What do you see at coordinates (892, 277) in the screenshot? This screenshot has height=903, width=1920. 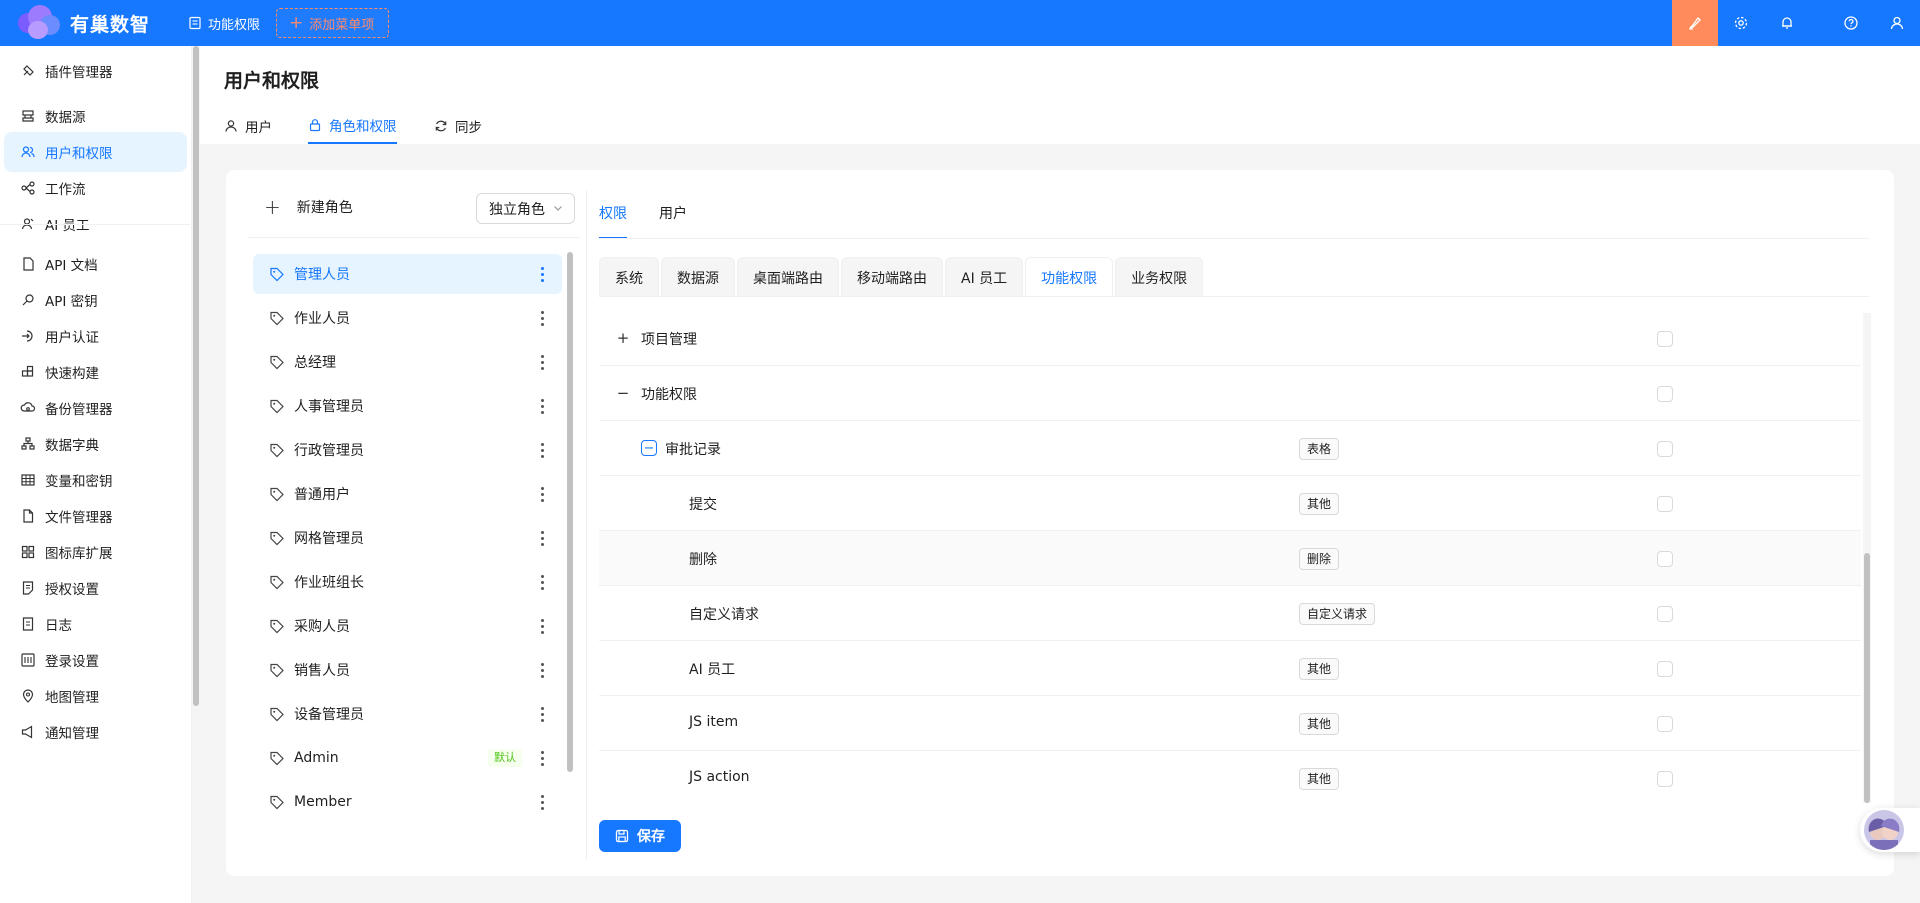 I see `permission-category-tab: 移动端路由` at bounding box center [892, 277].